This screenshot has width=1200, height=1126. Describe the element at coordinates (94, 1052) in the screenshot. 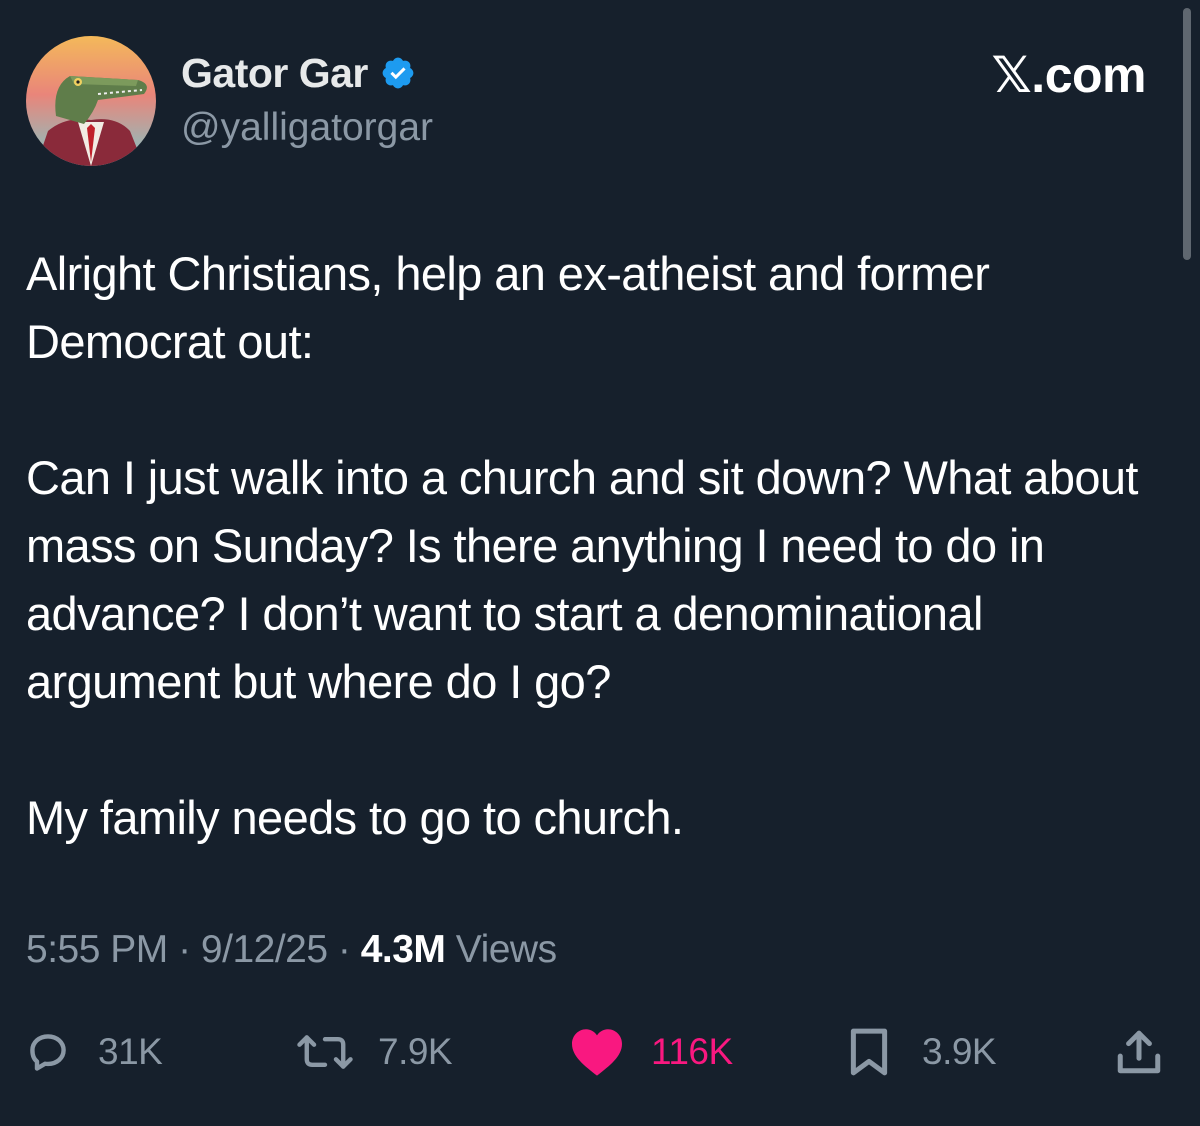

I see `reply-button: 31K` at that location.